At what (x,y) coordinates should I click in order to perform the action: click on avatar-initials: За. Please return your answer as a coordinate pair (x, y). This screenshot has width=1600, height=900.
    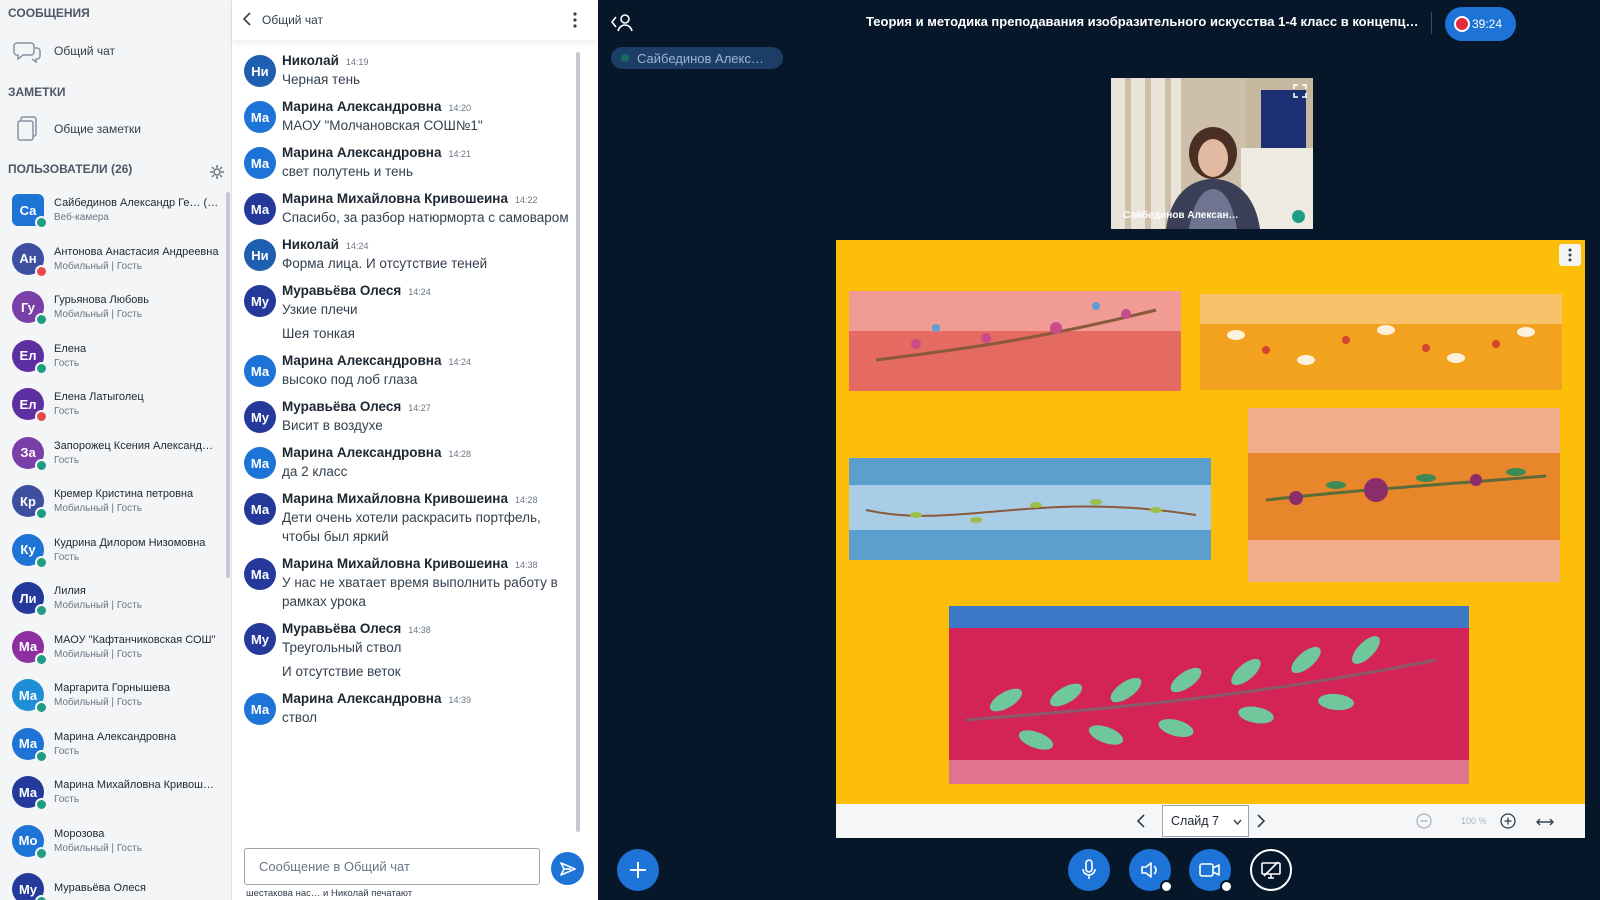
    Looking at the image, I should click on (28, 453).